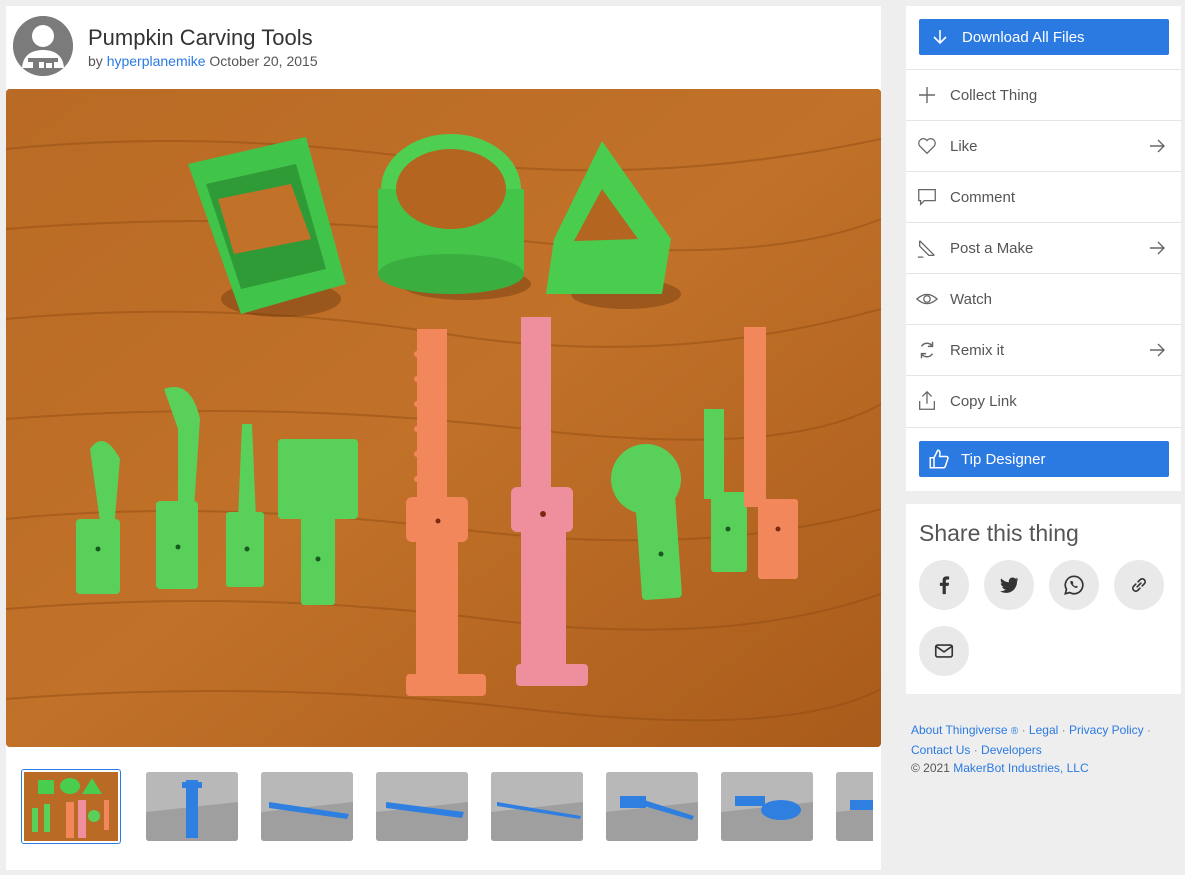 The height and width of the screenshot is (875, 1185). Describe the element at coordinates (959, 730) in the screenshot. I see `about-link: About Thingiverse` at that location.